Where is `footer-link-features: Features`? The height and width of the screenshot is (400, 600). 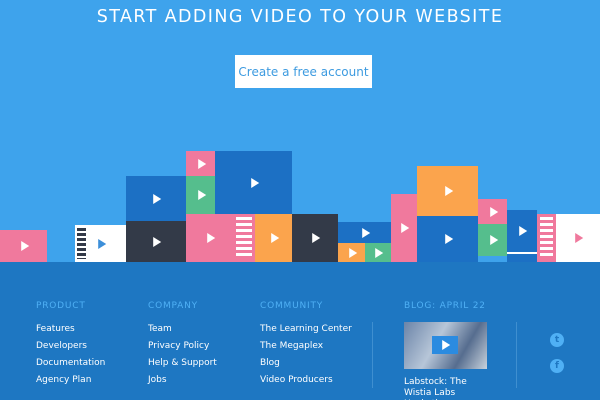 footer-link-features: Features is located at coordinates (70, 329).